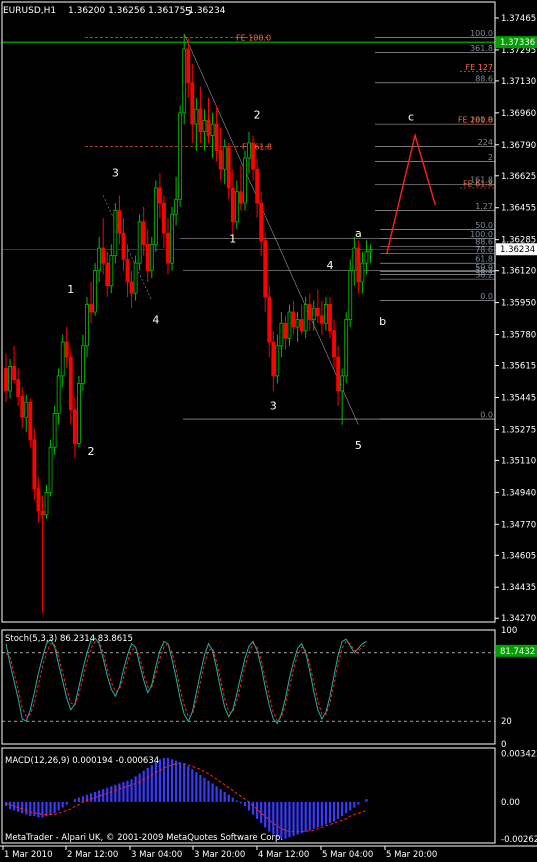 The image size is (537, 862). Describe the element at coordinates (28, 855) in the screenshot. I see `time-tick-label: 1 Mar 2010` at that location.